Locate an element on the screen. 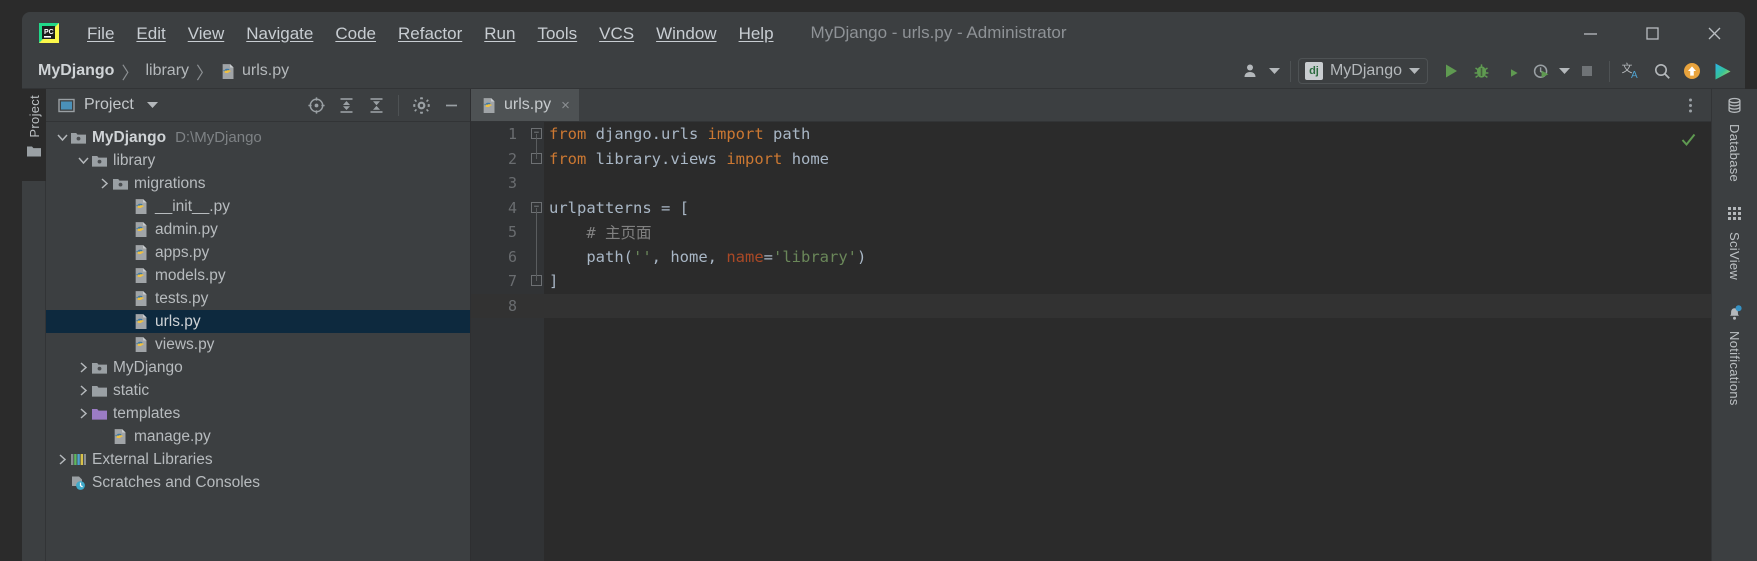  tree-item-models-py: models.py is located at coordinates (258, 275).